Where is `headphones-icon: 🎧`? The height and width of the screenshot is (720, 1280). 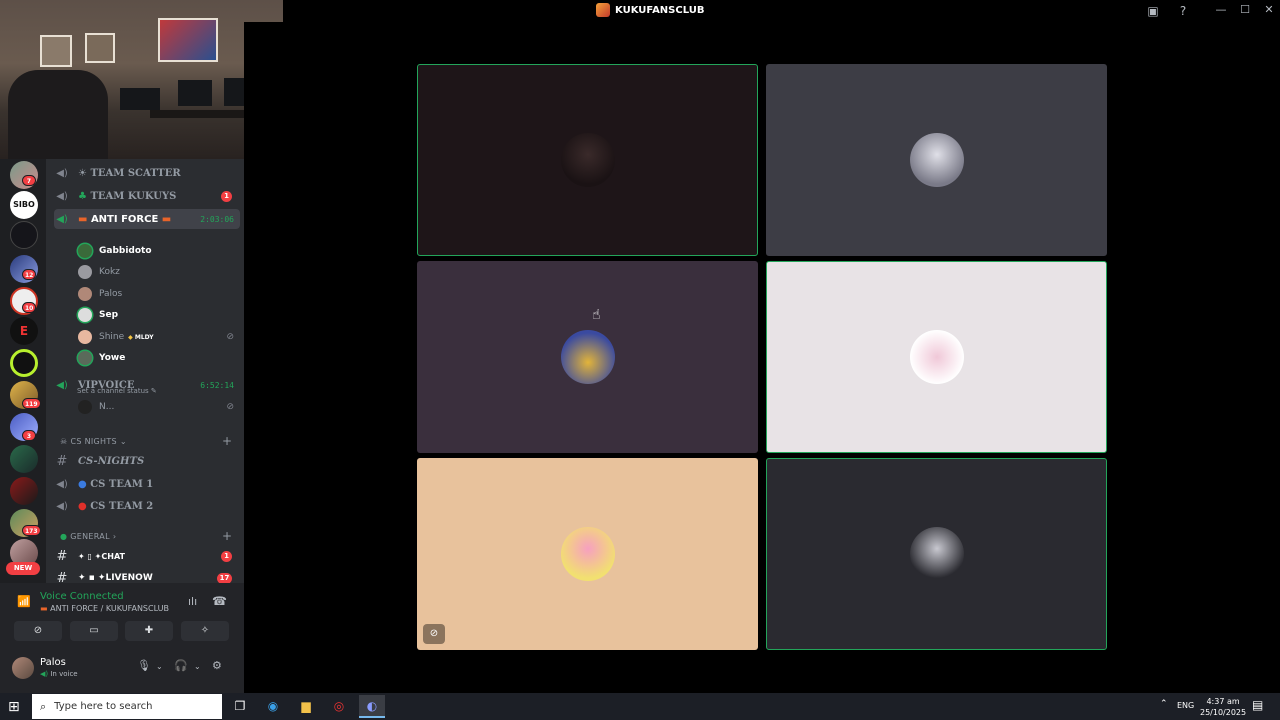
headphones-icon: 🎧 is located at coordinates (181, 665).